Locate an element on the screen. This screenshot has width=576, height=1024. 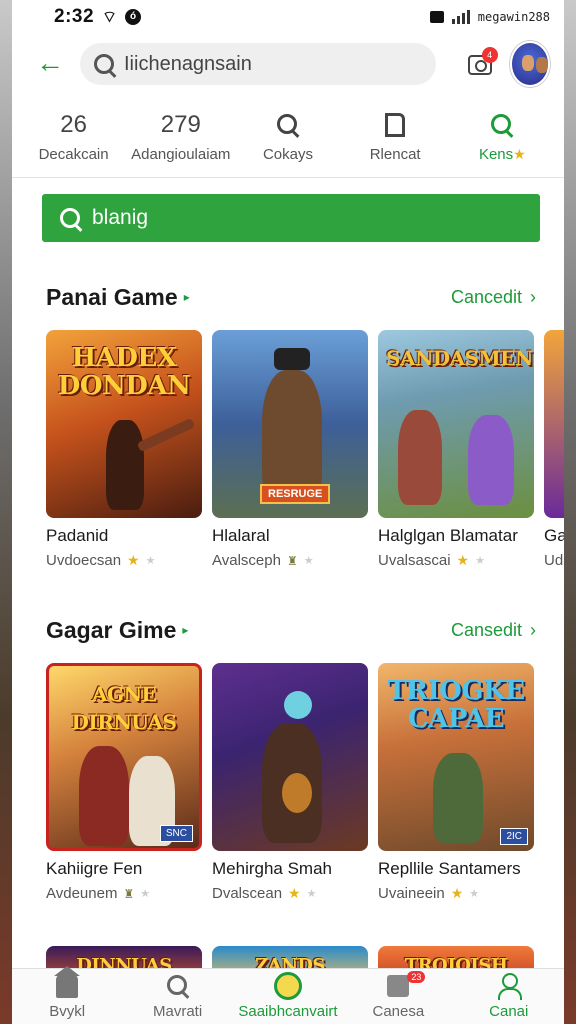
category-label: Adangioulaiam is located at coordinates (181, 154).